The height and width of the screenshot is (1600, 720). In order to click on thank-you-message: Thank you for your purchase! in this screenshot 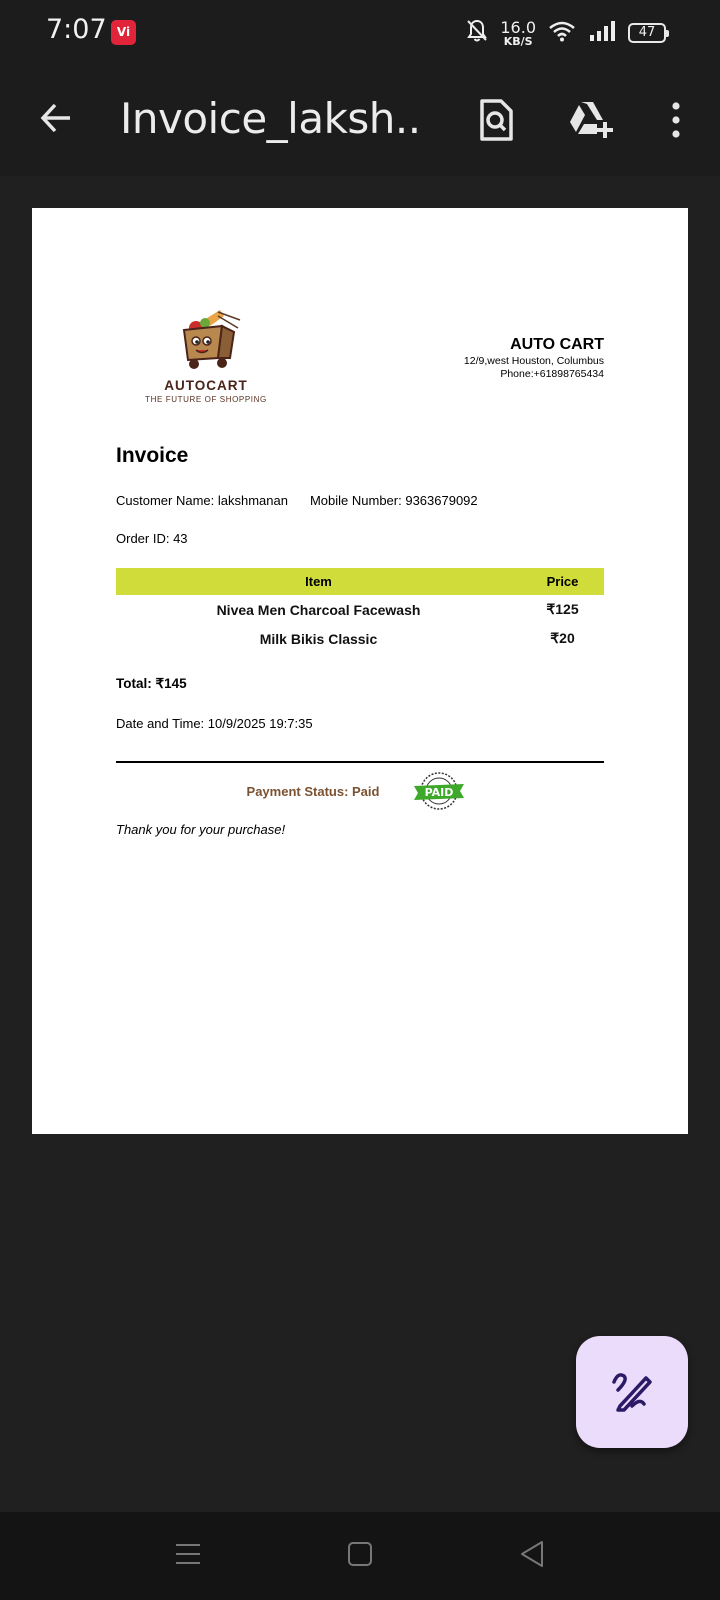, I will do `click(201, 829)`.